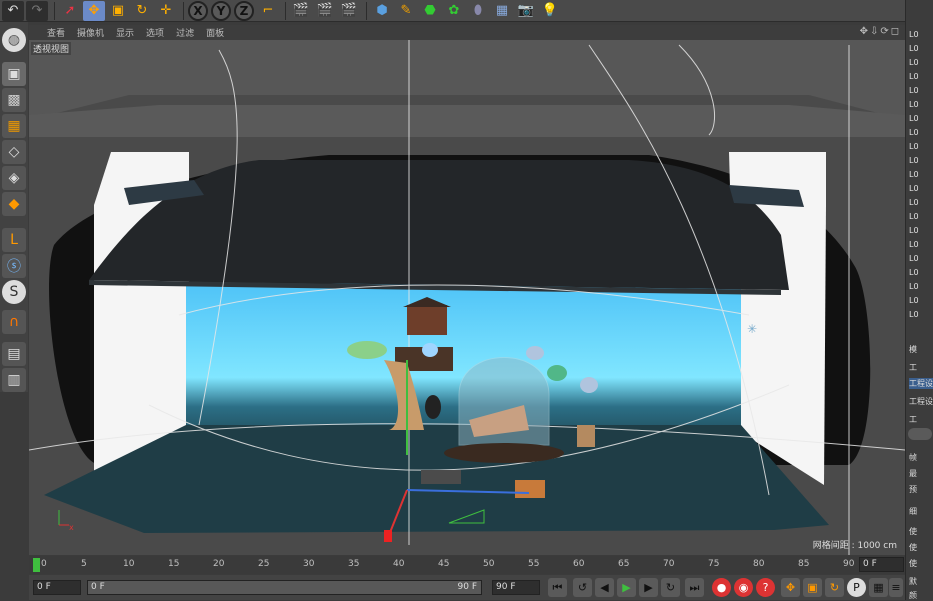 This screenshot has height=601, width=933. Describe the element at coordinates (586, 436) in the screenshot. I see `stump-model` at that location.